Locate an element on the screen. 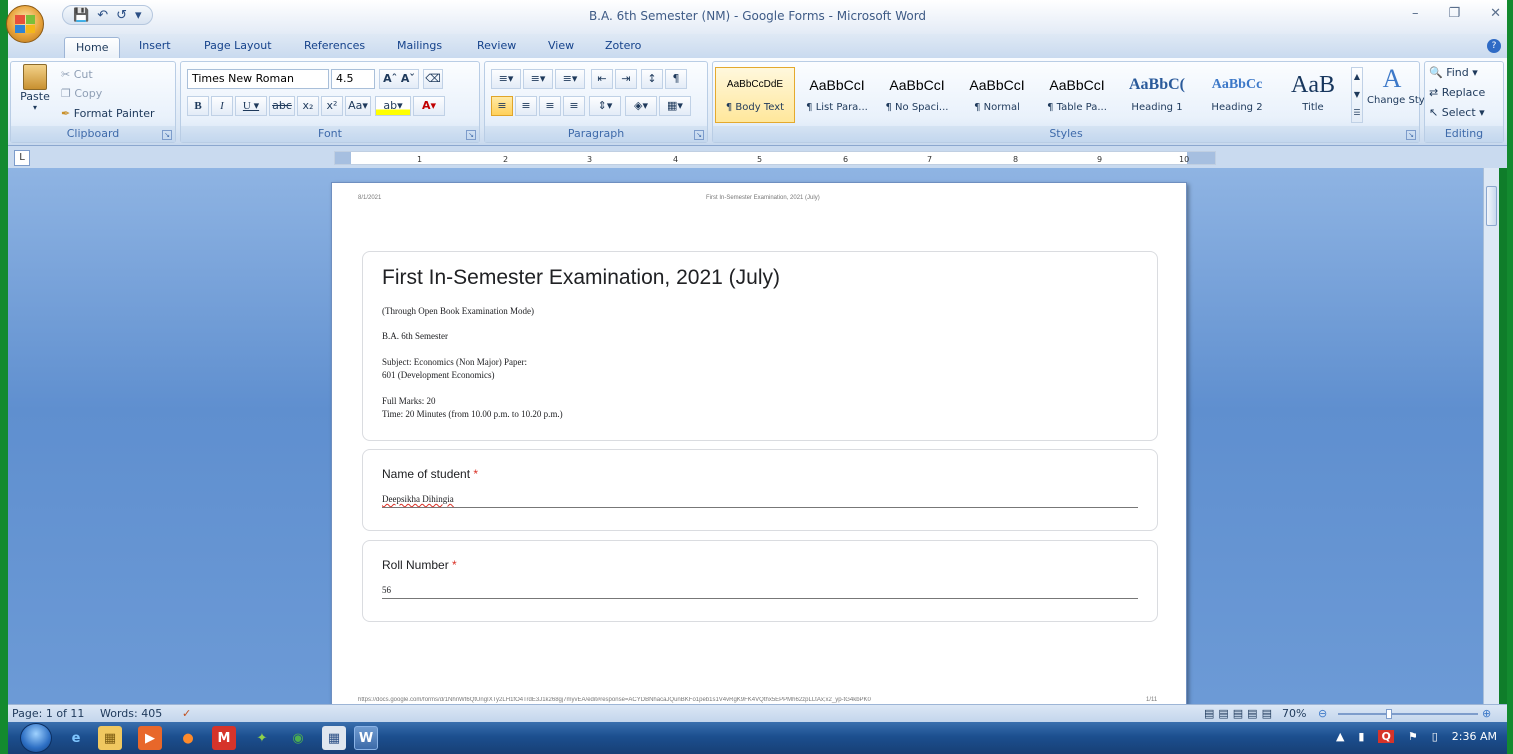  paragraph-launcher-icon: ↘ is located at coordinates (699, 135).